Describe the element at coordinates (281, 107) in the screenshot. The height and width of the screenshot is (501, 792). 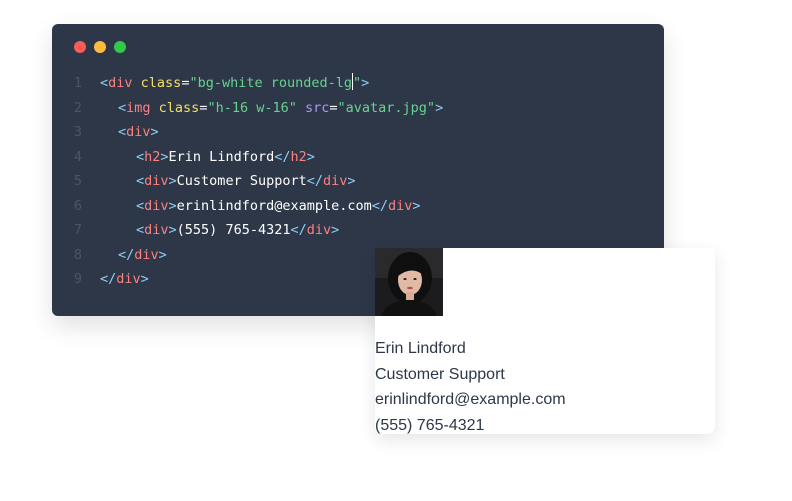
I see `code-content: <img class="h-16 w-16" src="avatar.jpg">` at that location.